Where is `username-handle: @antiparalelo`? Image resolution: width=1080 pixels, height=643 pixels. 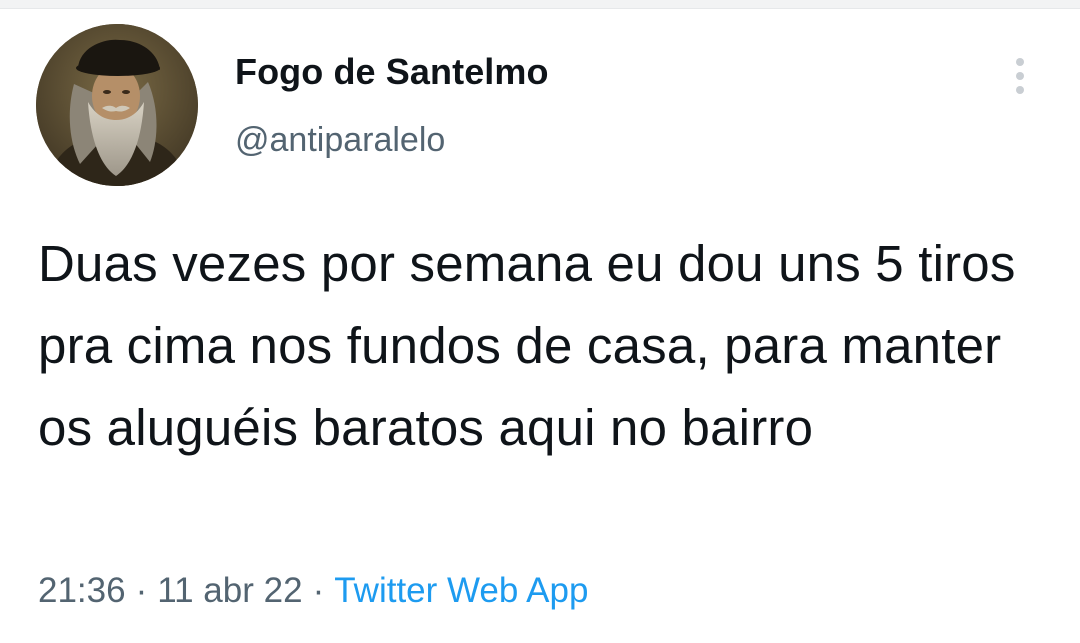
username-handle: @antiparalelo is located at coordinates (340, 140).